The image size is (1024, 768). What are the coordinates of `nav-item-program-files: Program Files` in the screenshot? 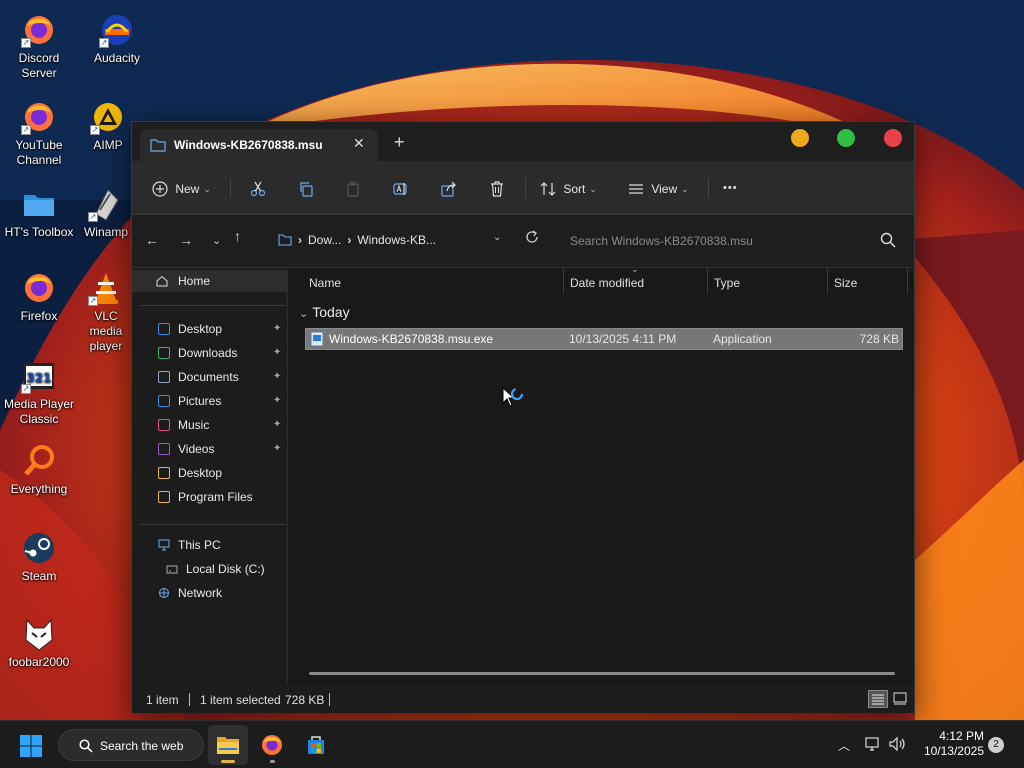 It's located at (209, 497).